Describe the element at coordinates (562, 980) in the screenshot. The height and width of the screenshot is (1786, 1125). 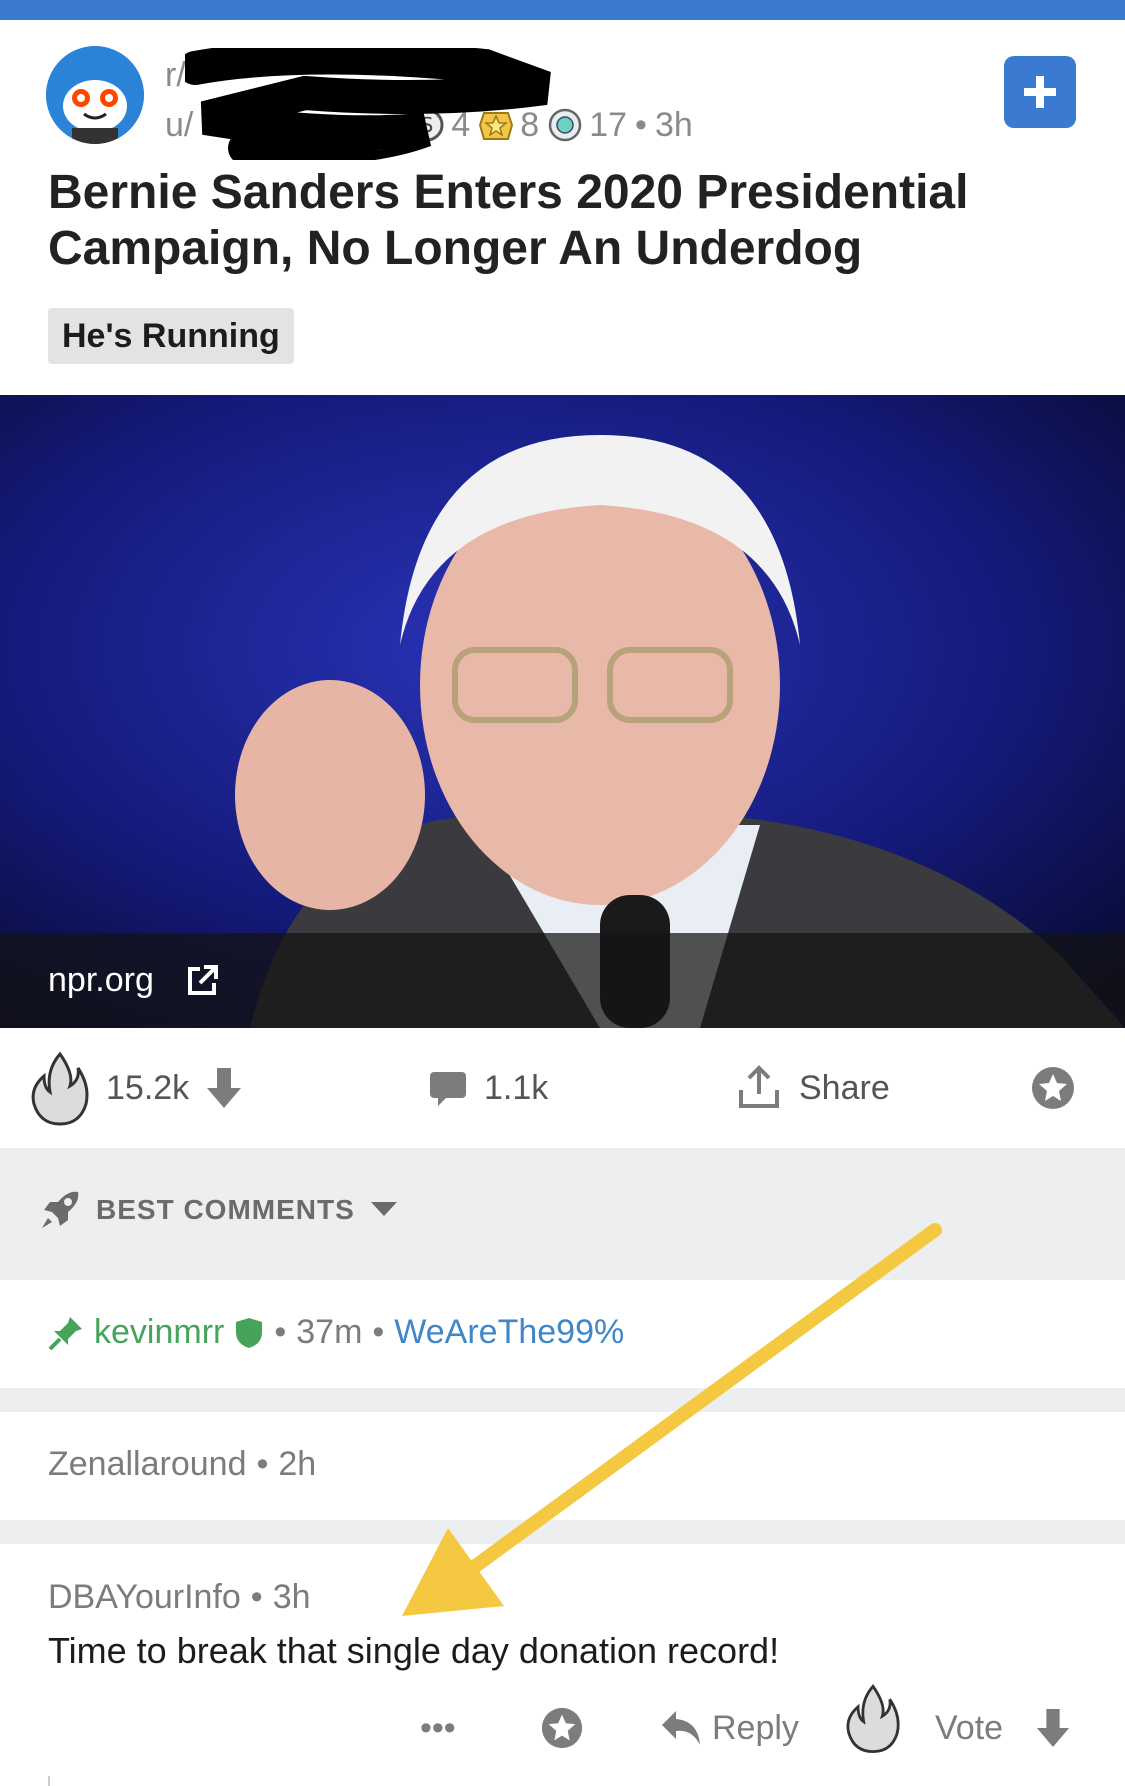
I see `external-link-bar: npr.org` at that location.